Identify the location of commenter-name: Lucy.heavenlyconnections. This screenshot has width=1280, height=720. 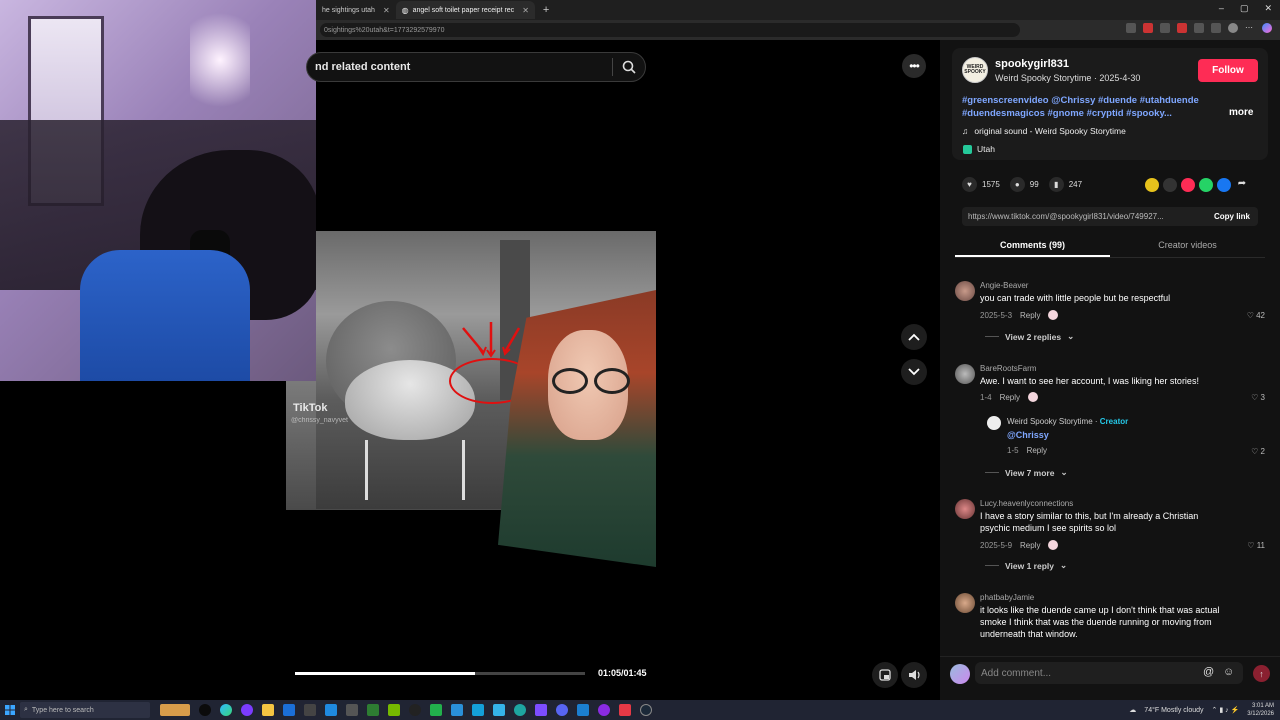
(1026, 503).